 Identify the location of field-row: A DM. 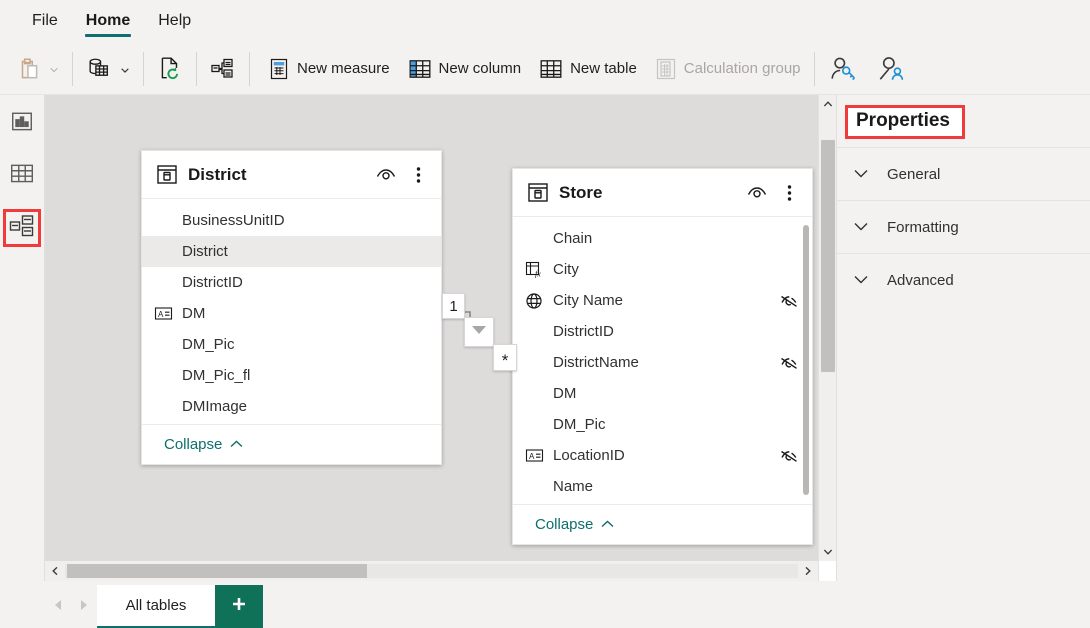
(291, 313).